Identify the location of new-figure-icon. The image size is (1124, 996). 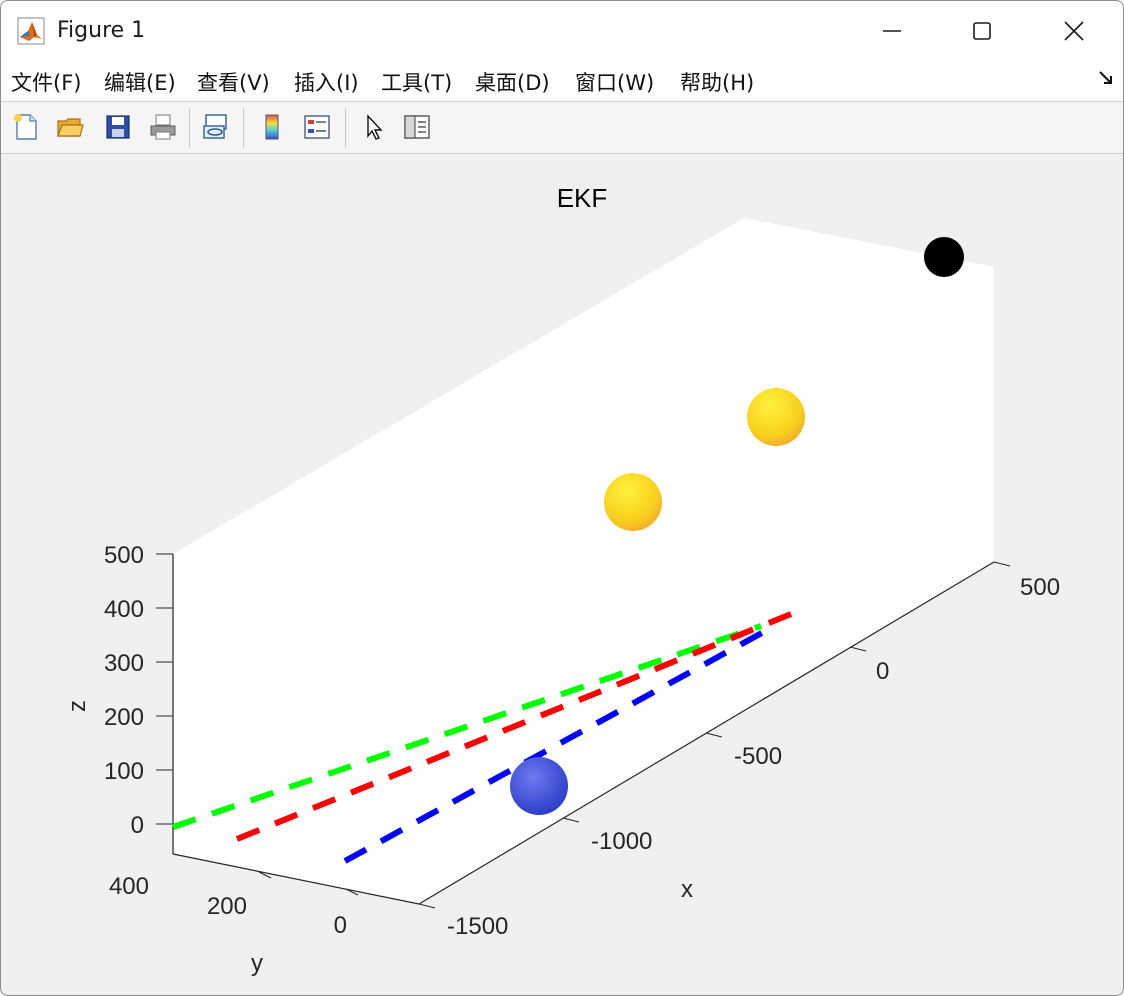
(25, 127).